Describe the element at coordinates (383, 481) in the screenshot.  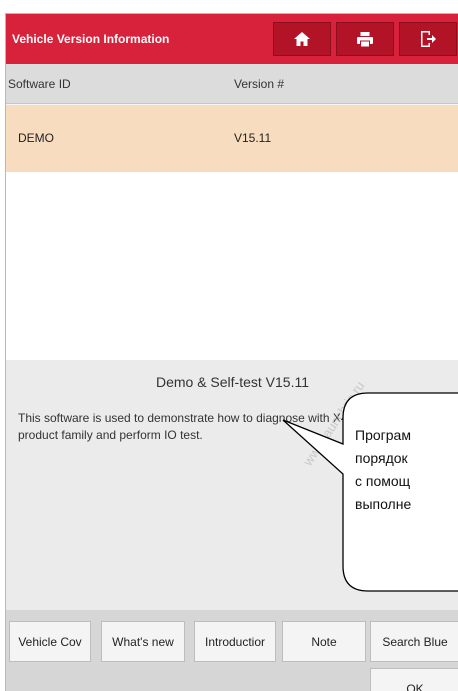
I see `callout-line: с помощ` at that location.